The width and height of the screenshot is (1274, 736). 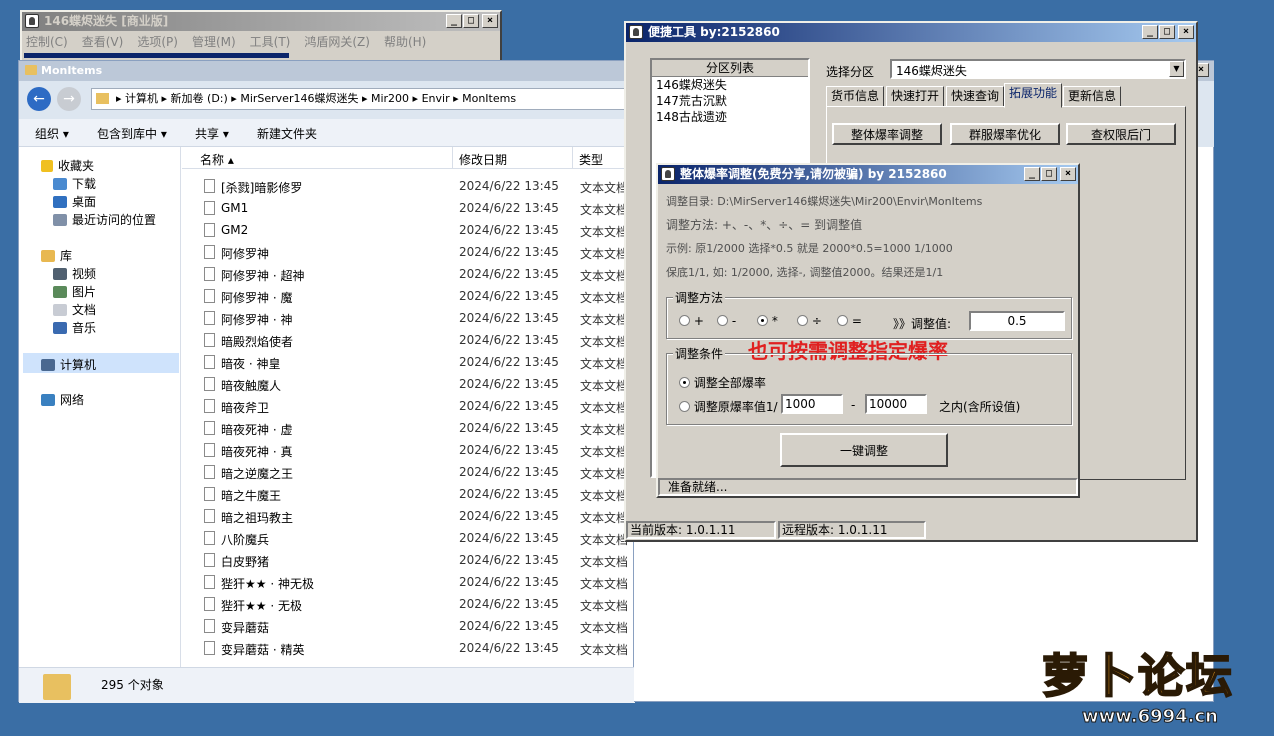 I want to click on breadcrumb-item: MonItems, so click(x=489, y=98).